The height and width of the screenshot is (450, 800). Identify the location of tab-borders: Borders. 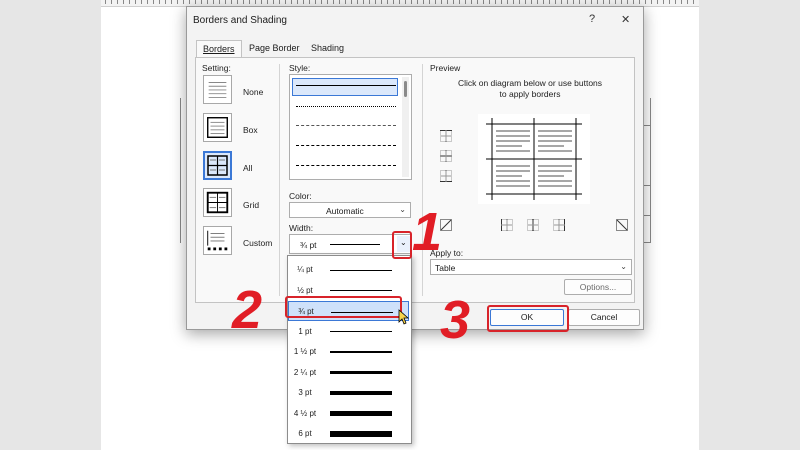
(219, 49).